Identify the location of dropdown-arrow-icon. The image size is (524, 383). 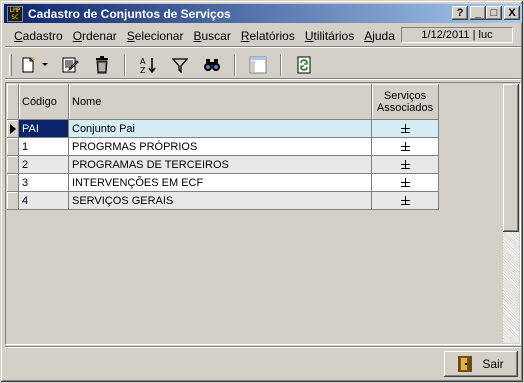
(45, 64).